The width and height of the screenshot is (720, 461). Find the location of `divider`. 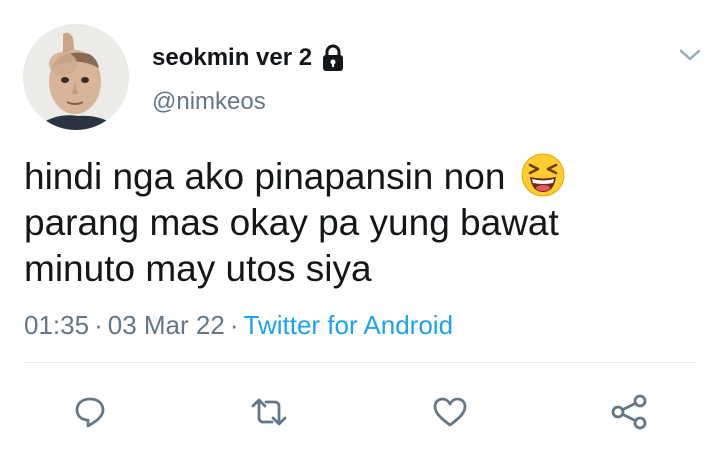

divider is located at coordinates (360, 362).